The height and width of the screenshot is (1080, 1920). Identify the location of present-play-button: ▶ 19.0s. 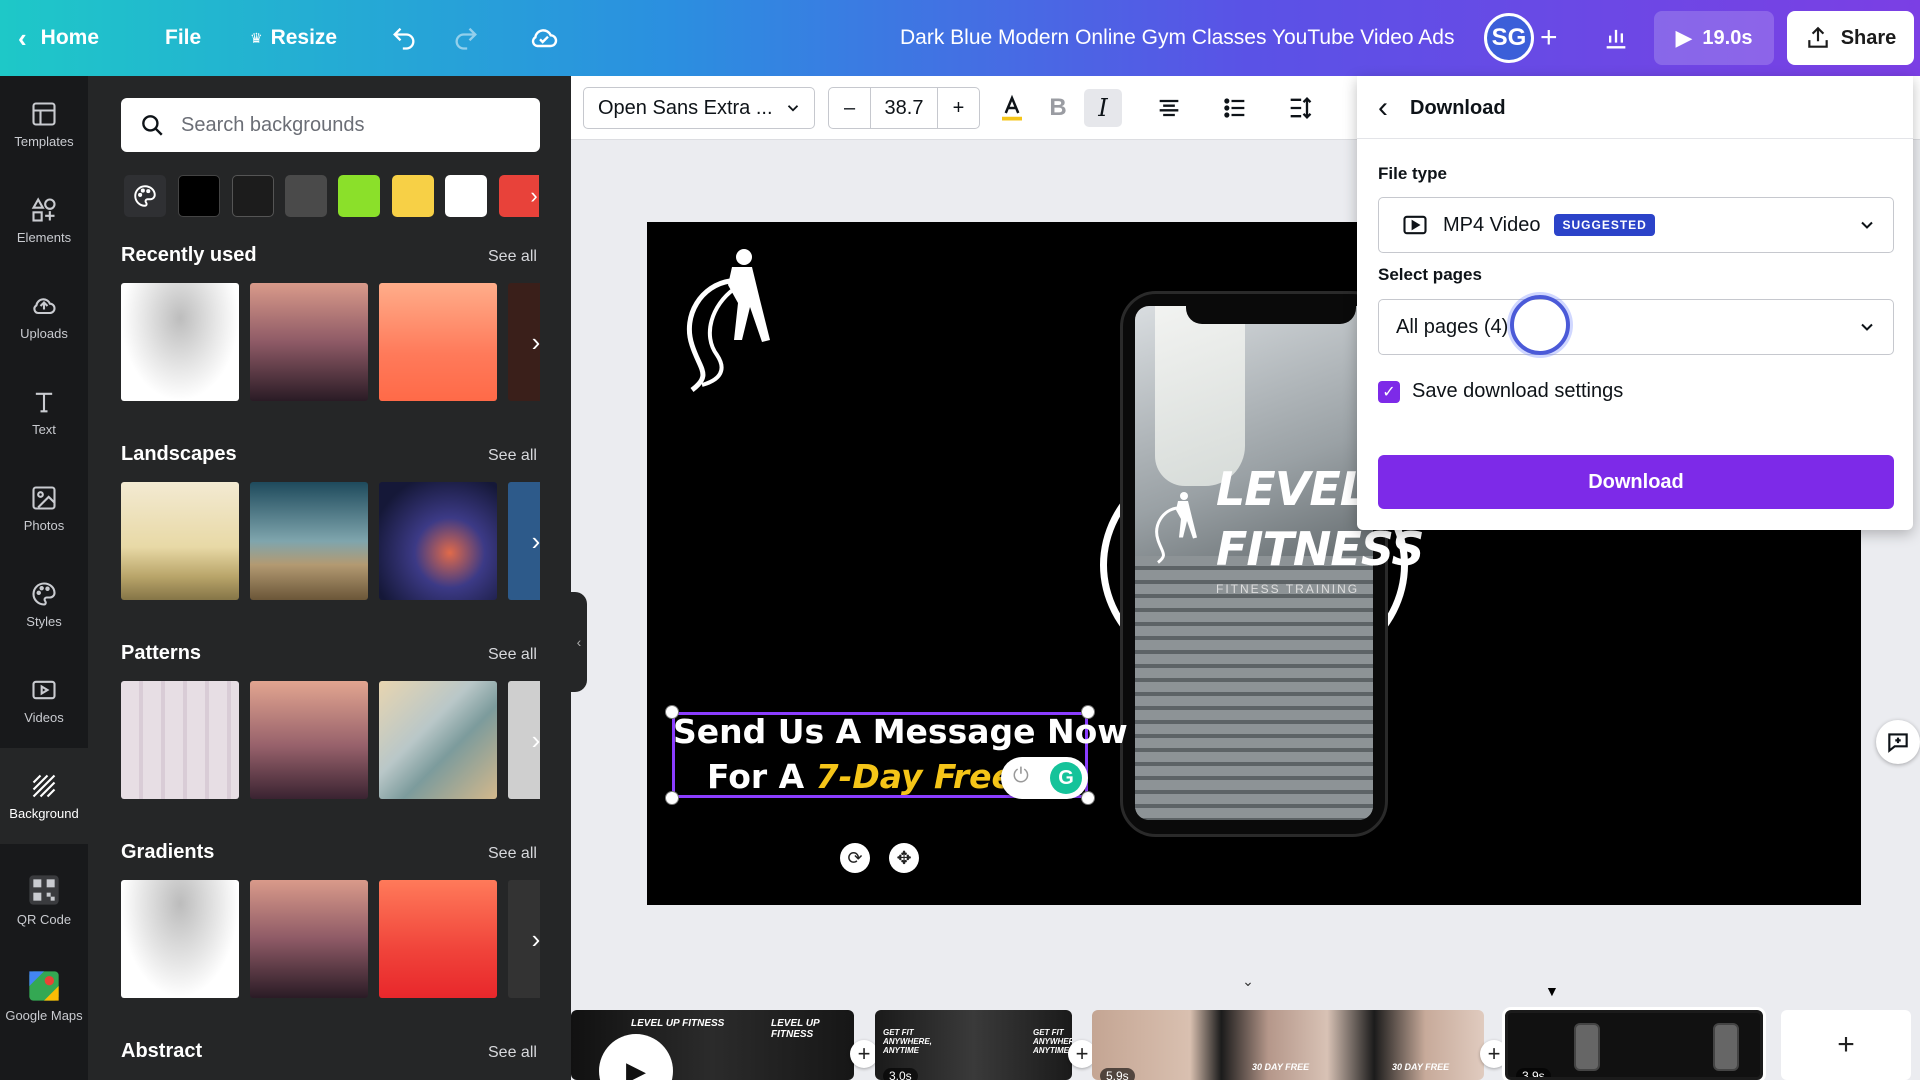
(1714, 38).